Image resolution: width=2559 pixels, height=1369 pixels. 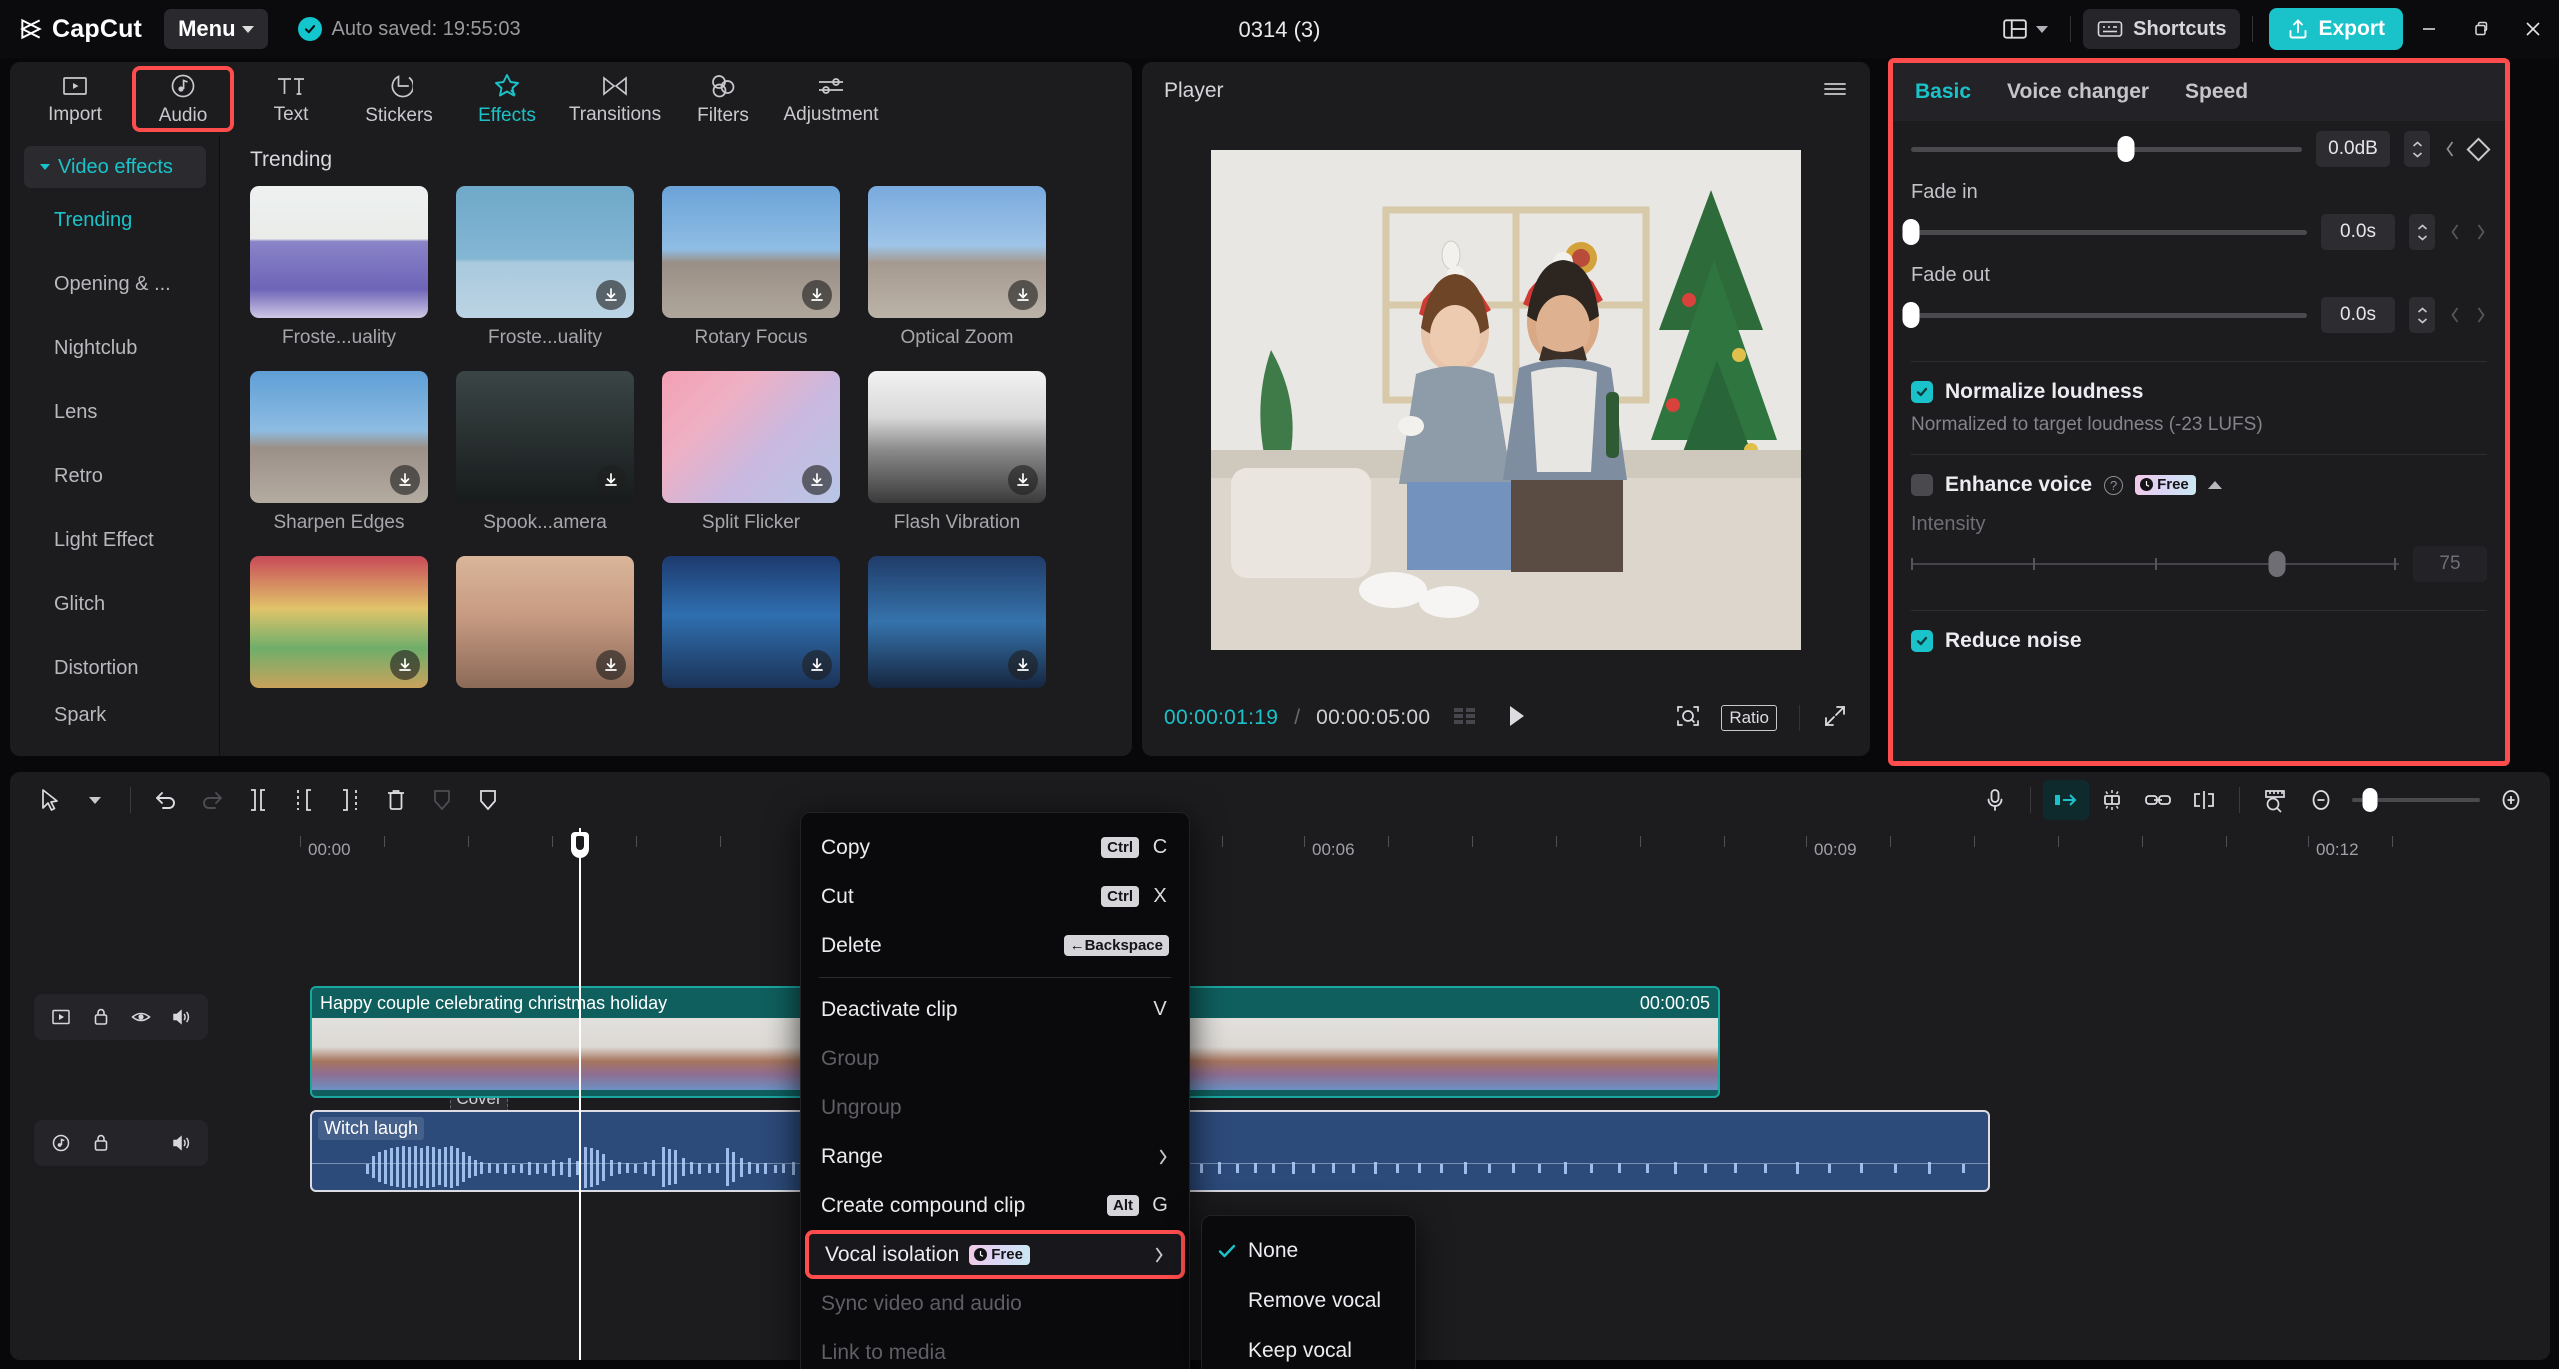 What do you see at coordinates (2417, 149) in the screenshot?
I see `volume-stepper` at bounding box center [2417, 149].